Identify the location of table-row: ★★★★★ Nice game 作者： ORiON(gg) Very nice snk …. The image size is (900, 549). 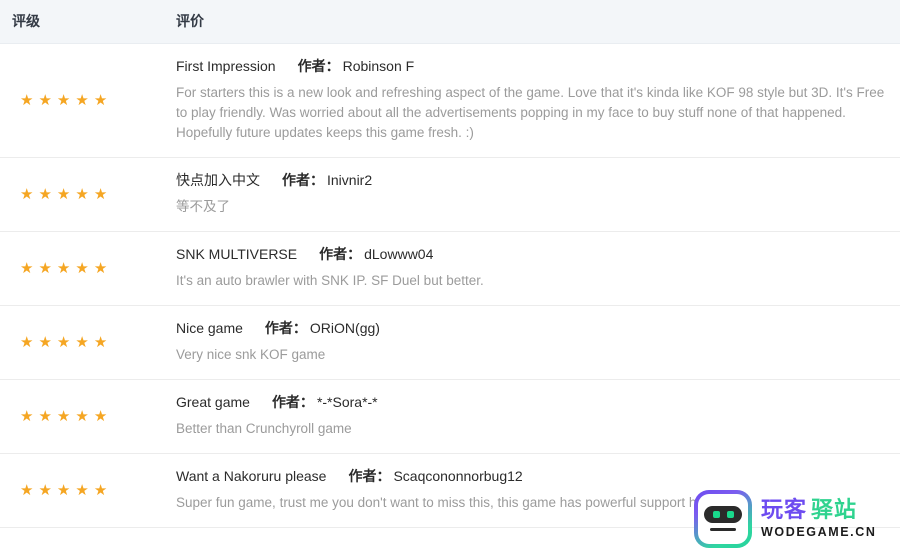
(450, 342).